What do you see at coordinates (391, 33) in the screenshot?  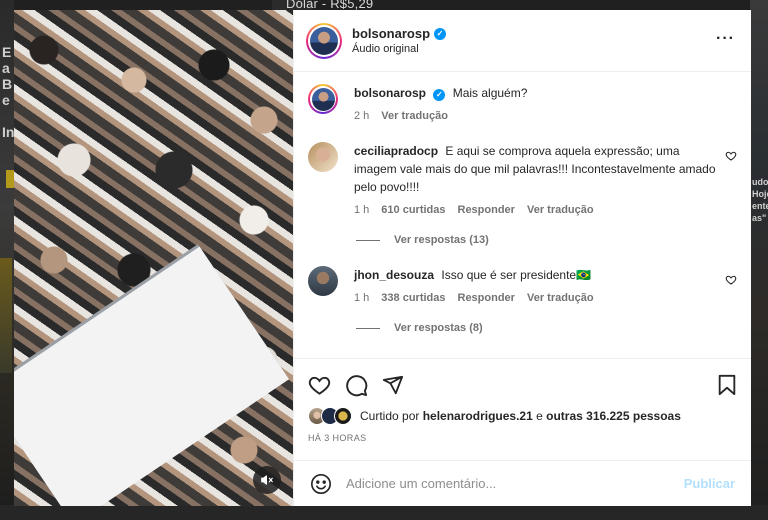 I see `author-username: bolsonarosp` at bounding box center [391, 33].